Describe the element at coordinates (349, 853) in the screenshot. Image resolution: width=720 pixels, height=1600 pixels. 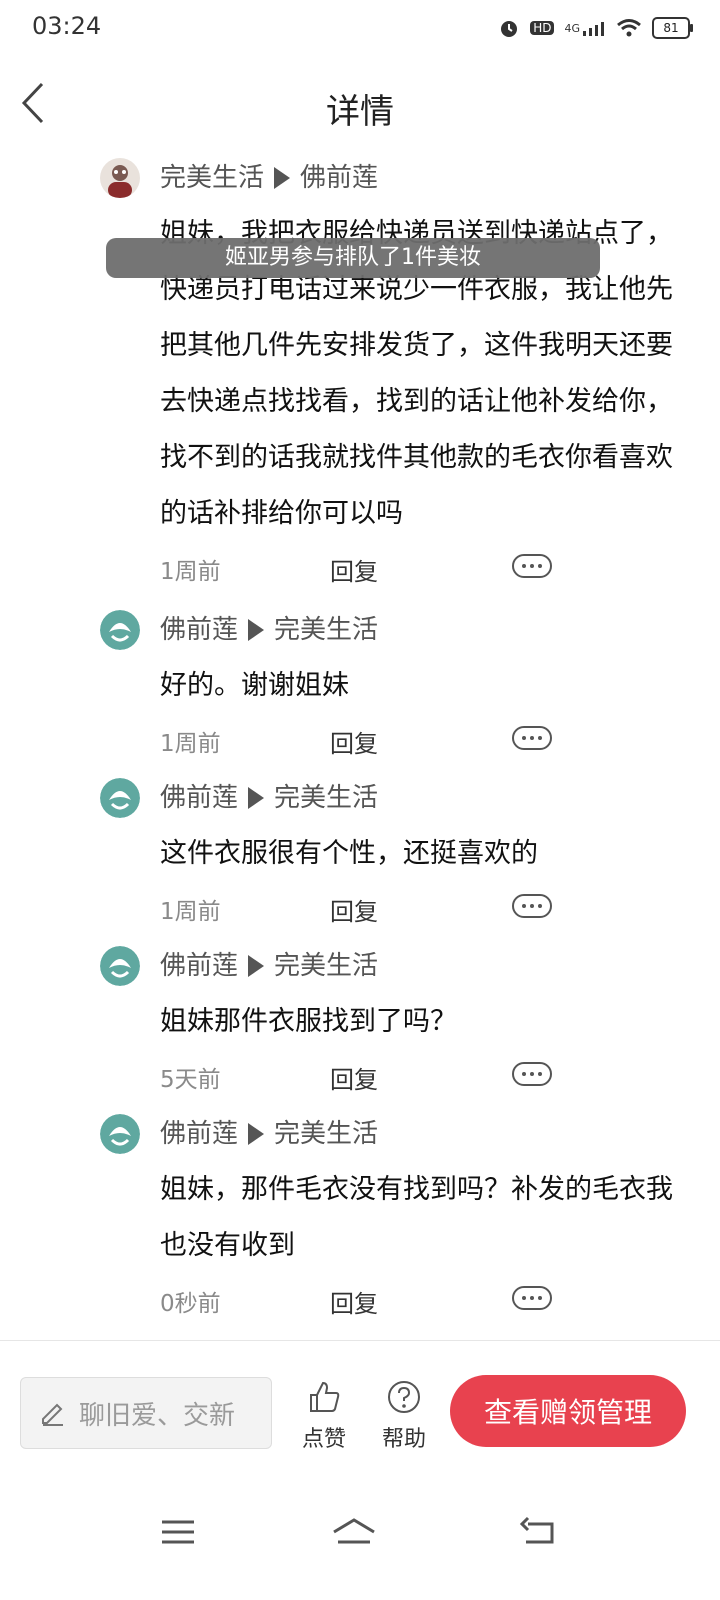
I see `comment-text: 这件衣服很有个性，还挺喜欢的` at that location.